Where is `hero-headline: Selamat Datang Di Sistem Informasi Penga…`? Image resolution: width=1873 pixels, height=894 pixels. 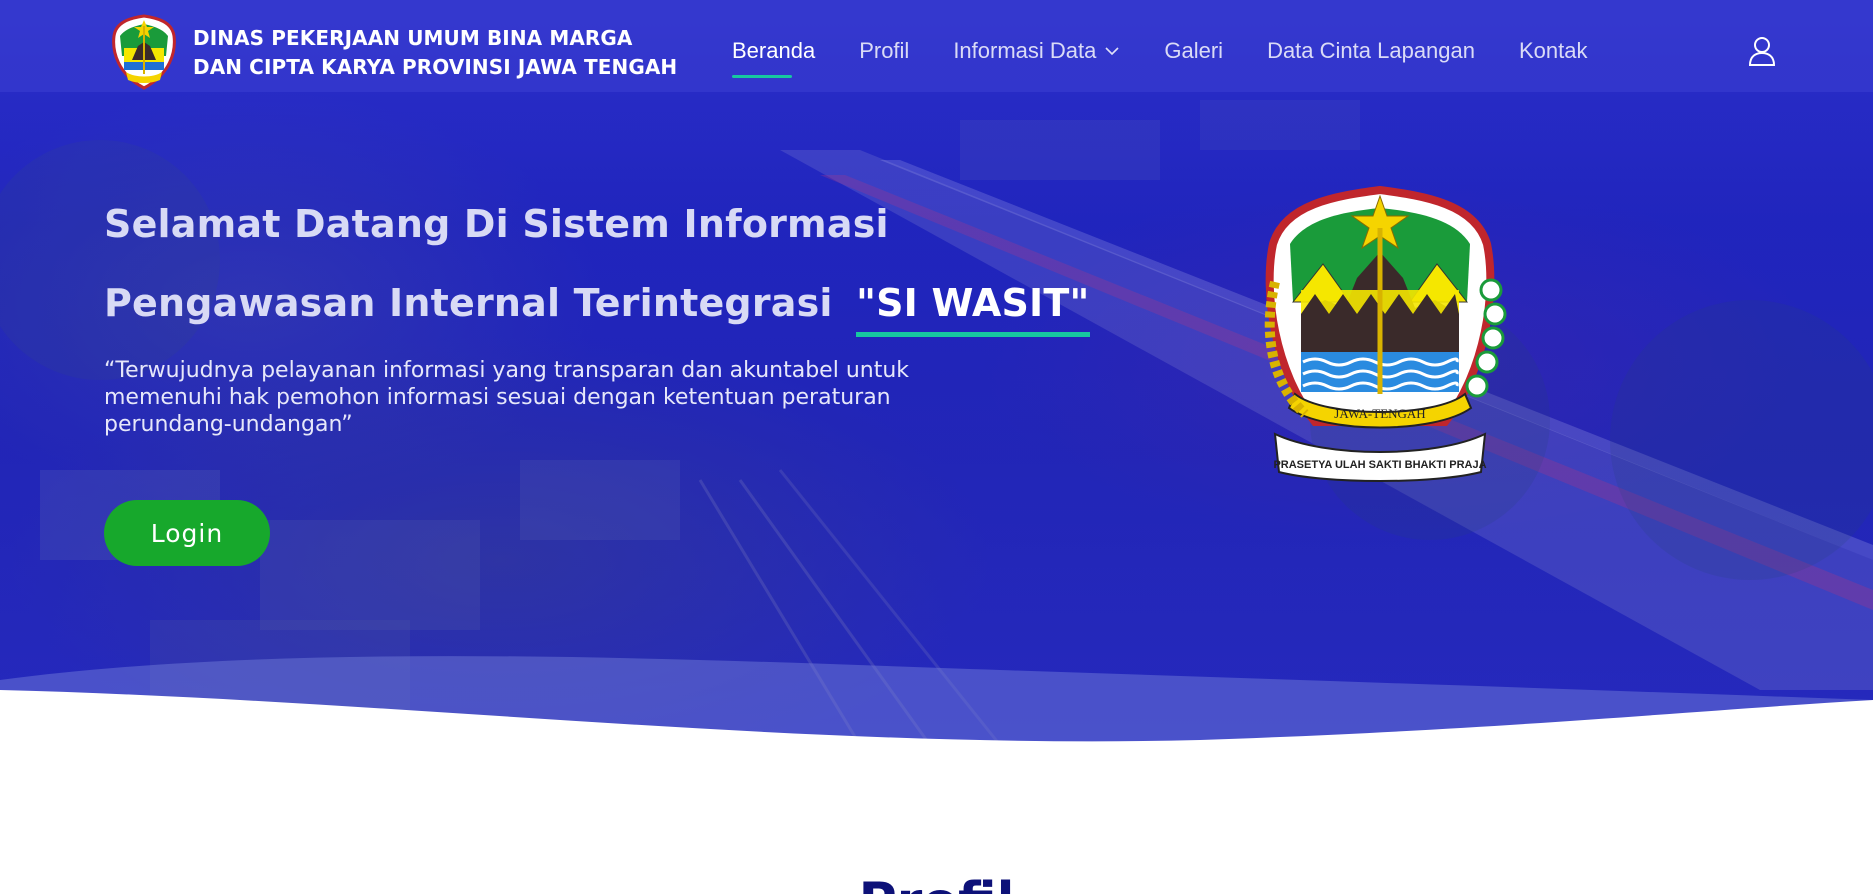
hero-headline: Selamat Datang Di Sistem Informasi Penga… is located at coordinates (604, 264).